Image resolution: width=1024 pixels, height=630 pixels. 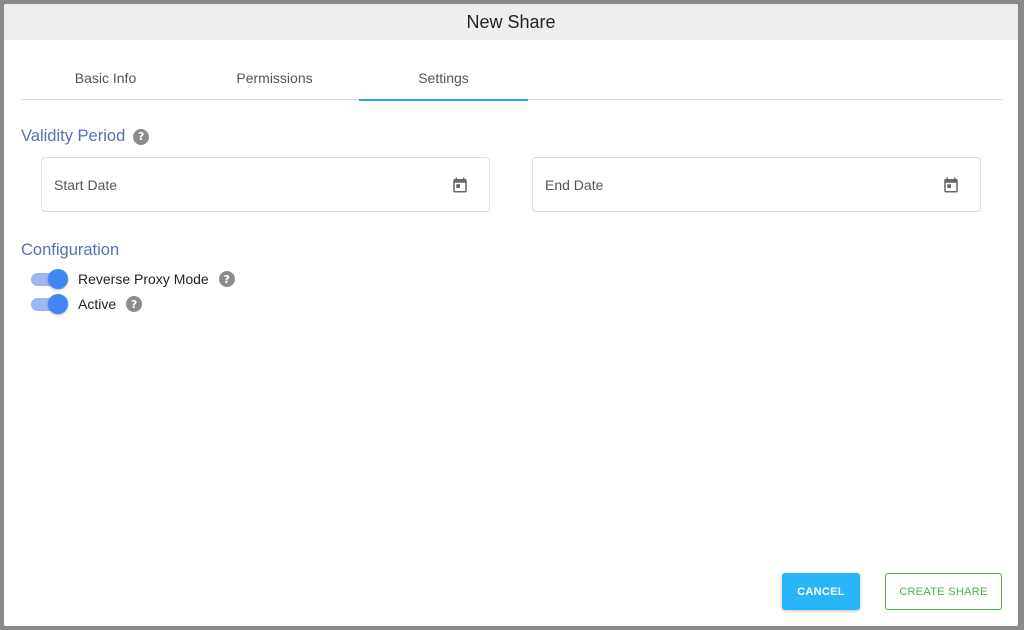 I want to click on configuration-label: Configuration, so click(x=70, y=250).